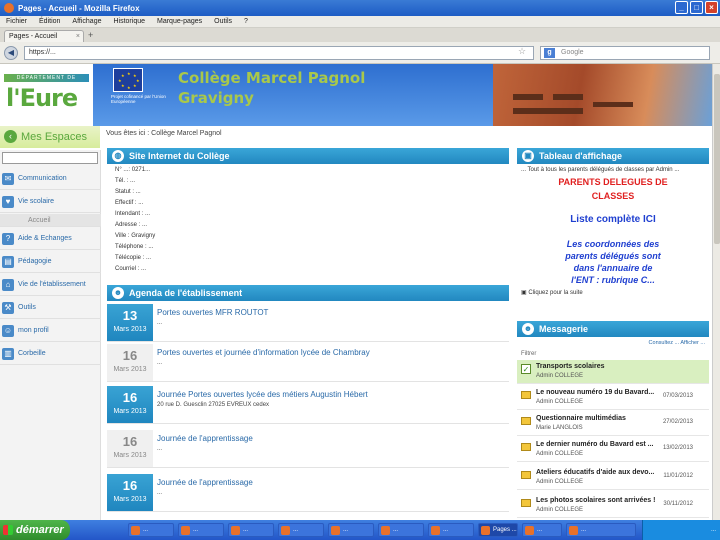 Image resolution: width=720 pixels, height=540 pixels. I want to click on message-item: ✓ Transports scolaires Admin COLLEGE, so click(613, 372).